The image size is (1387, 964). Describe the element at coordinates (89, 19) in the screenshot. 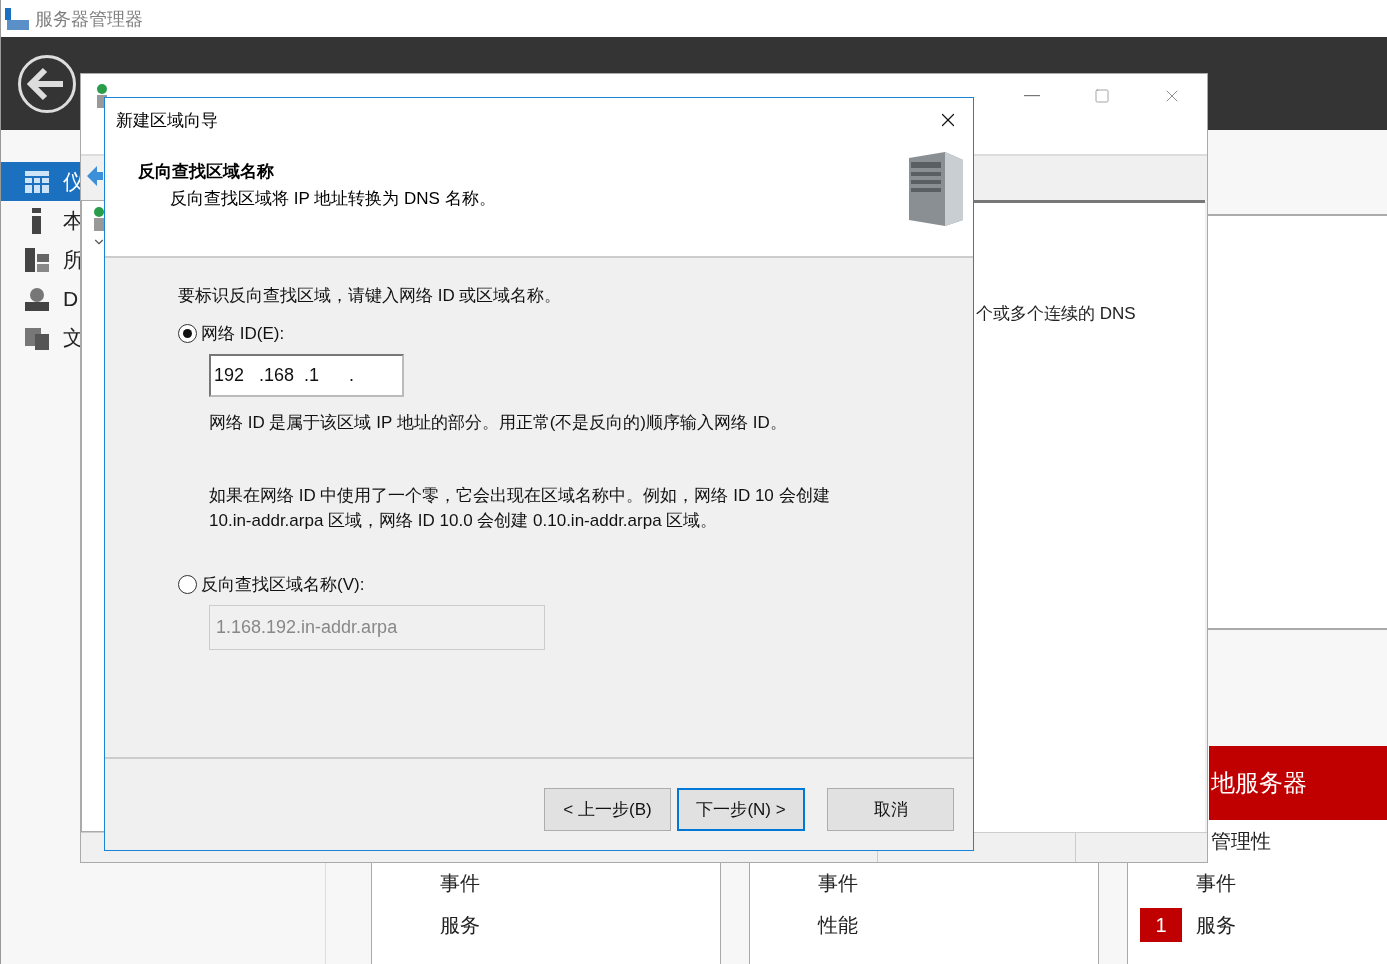

I see `app-title: 服务器管理器` at that location.